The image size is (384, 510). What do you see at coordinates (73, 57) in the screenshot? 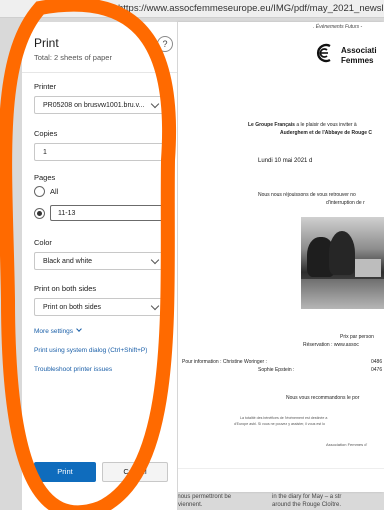
I see `sheet-count: Total: 2 sheets of paper` at bounding box center [73, 57].